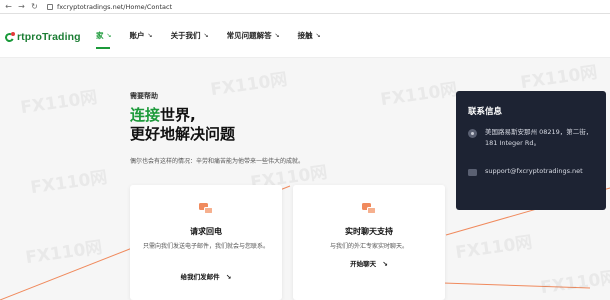 The width and height of the screenshot is (610, 300). I want to click on location-pin-icon, so click(472, 133).